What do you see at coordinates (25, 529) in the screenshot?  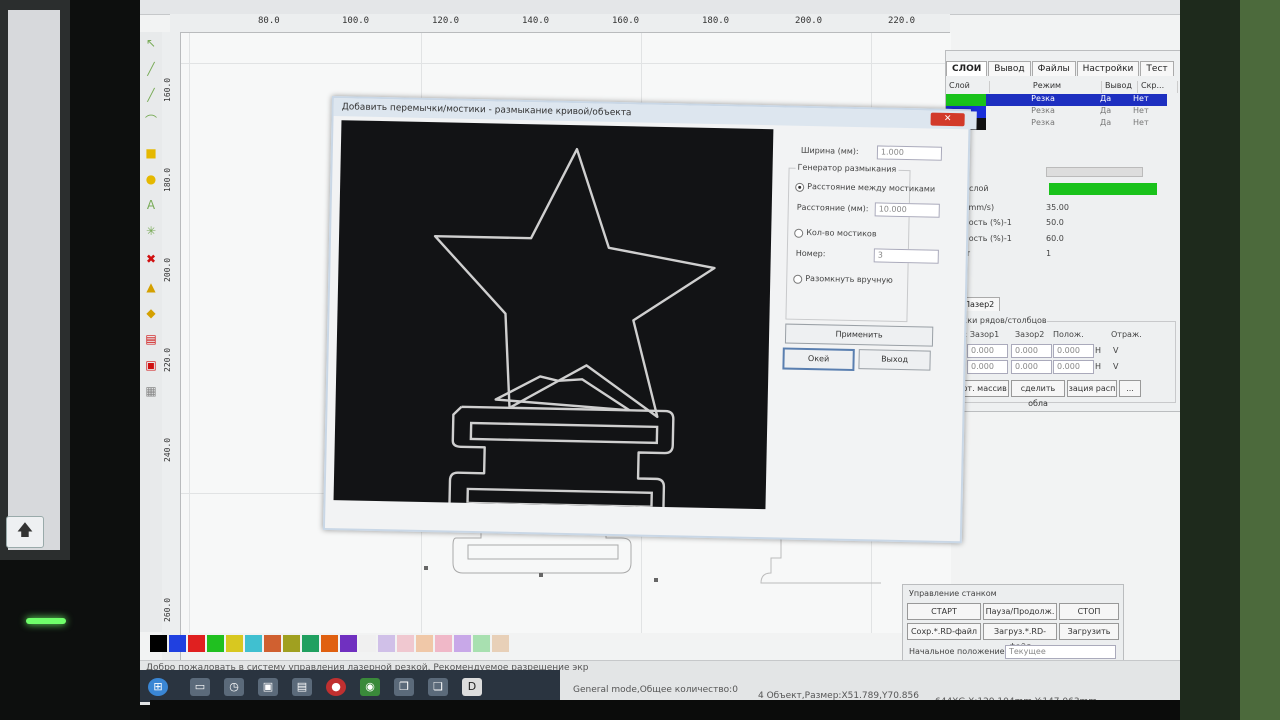 I see `arrow-up-icon: 🡅` at bounding box center [25, 529].